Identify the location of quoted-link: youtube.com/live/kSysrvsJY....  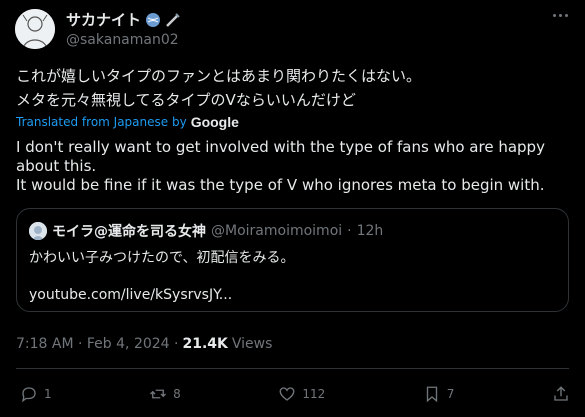
(130, 295).